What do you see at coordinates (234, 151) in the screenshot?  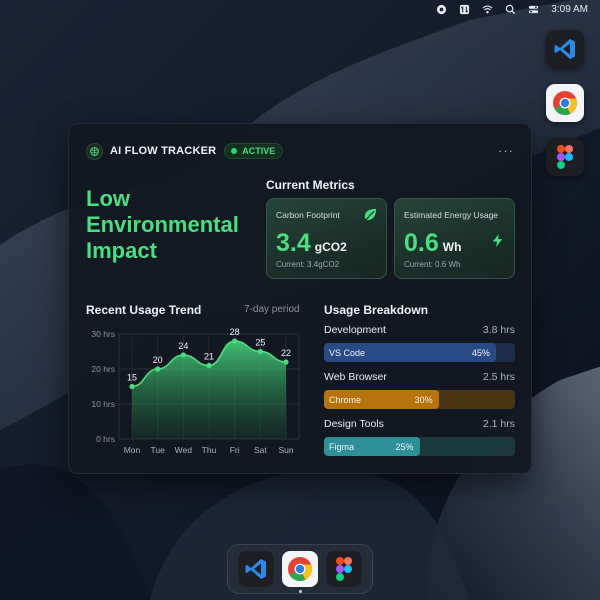 I see `status-dot-icon` at bounding box center [234, 151].